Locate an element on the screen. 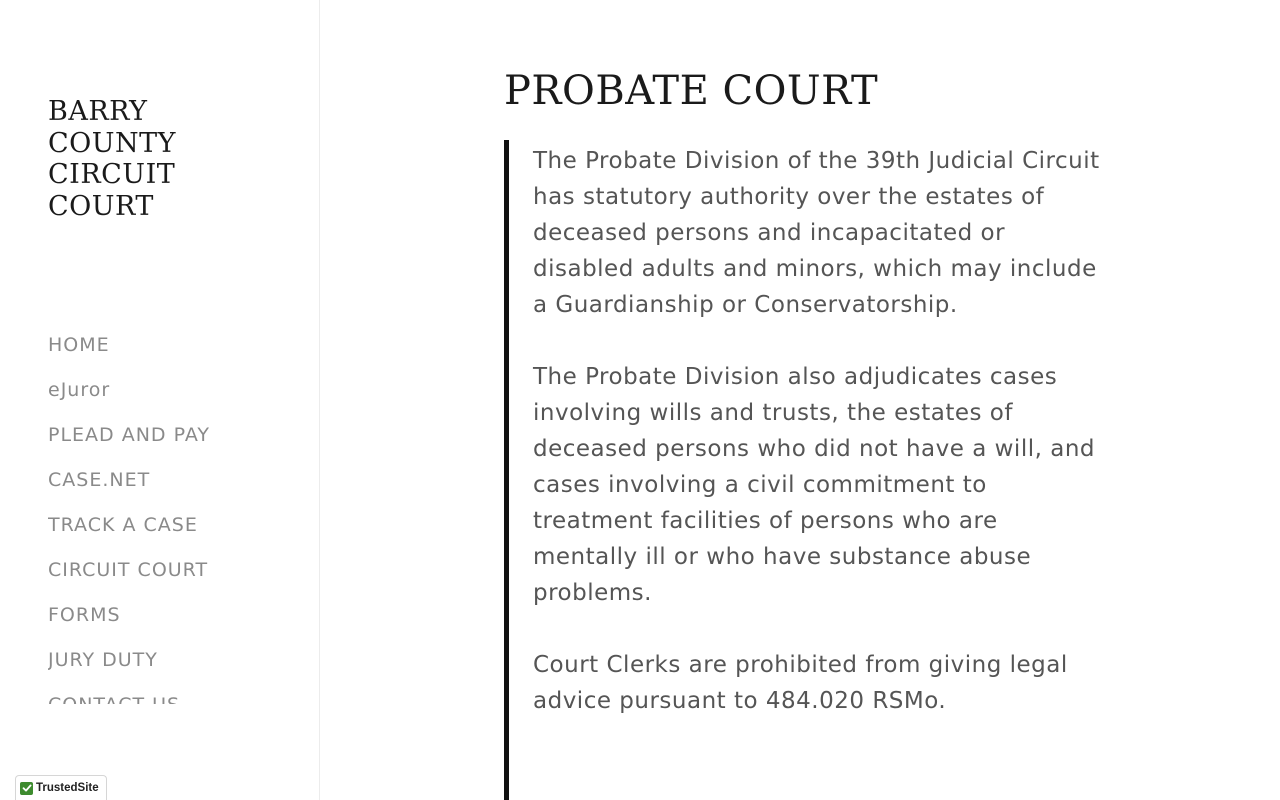 The width and height of the screenshot is (1280, 800). site-title-line: COUNTY is located at coordinates (112, 143).